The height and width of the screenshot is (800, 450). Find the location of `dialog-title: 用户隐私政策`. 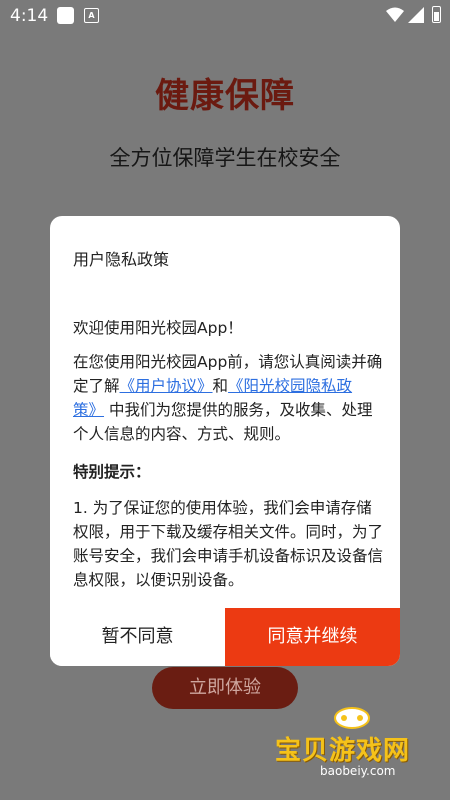

dialog-title: 用户隐私政策 is located at coordinates (121, 259).